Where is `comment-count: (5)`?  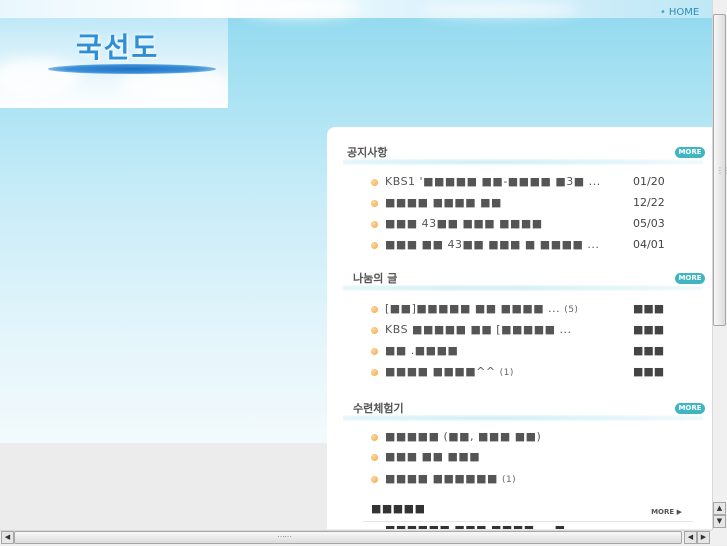 comment-count: (5) is located at coordinates (571, 310).